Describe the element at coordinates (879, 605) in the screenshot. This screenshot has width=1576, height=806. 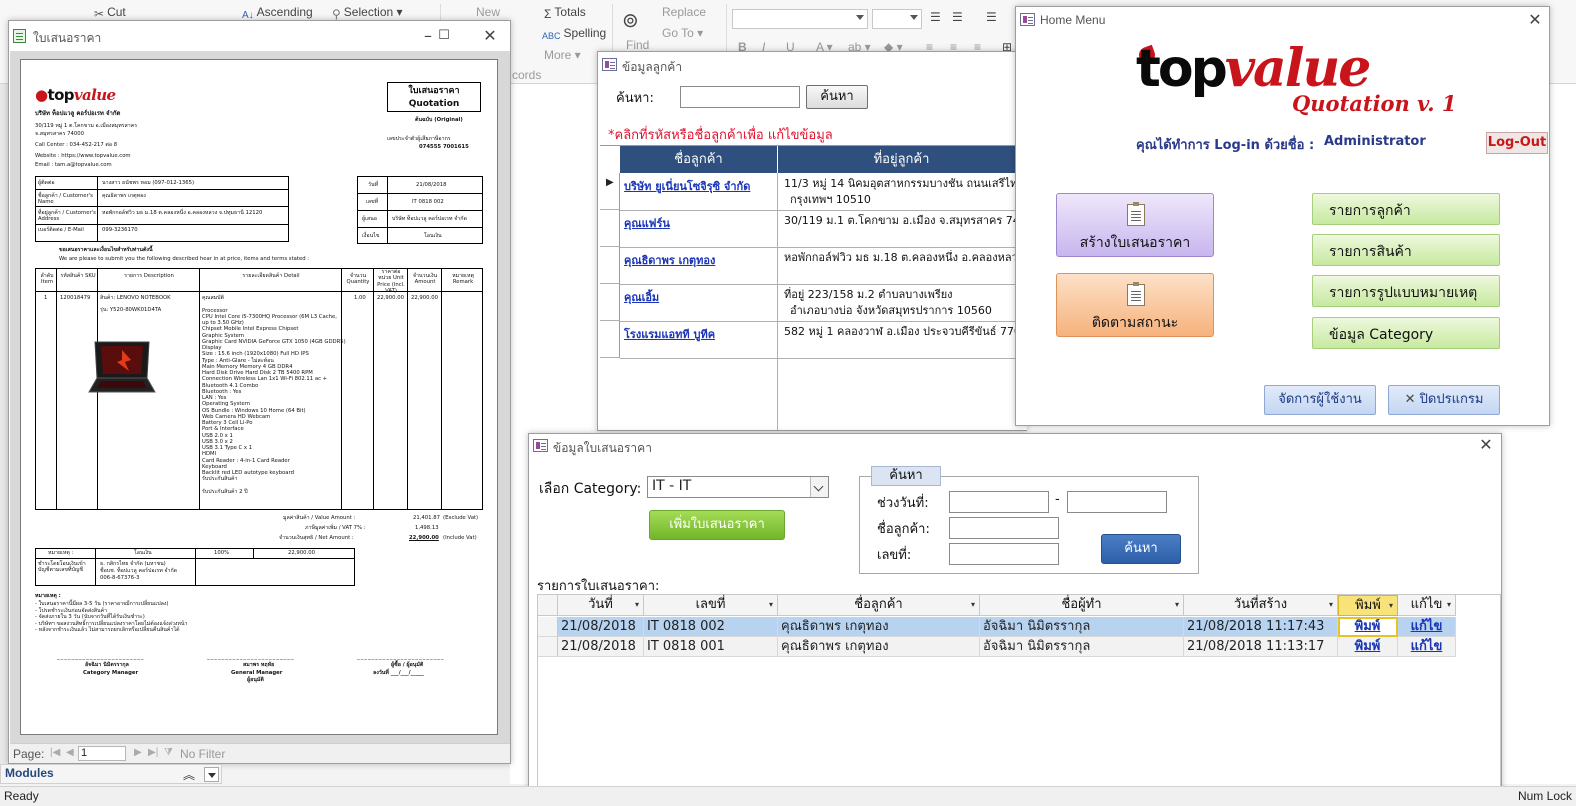
I see `grid-col-cust: ชื่อลูกค้า ▾` at that location.